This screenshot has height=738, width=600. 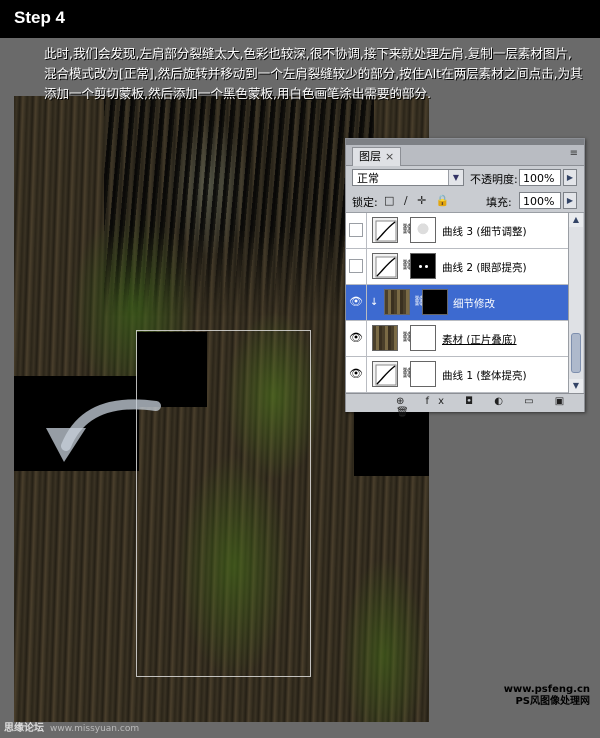 I want to click on panel-tab-row: 图层 × ≡, so click(x=465, y=155).